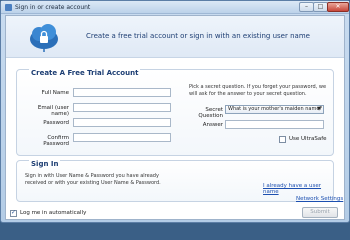  Describe the element at coordinates (45, 164) in the screenshot. I see `sign-in-panel-title: Sign In` at that location.